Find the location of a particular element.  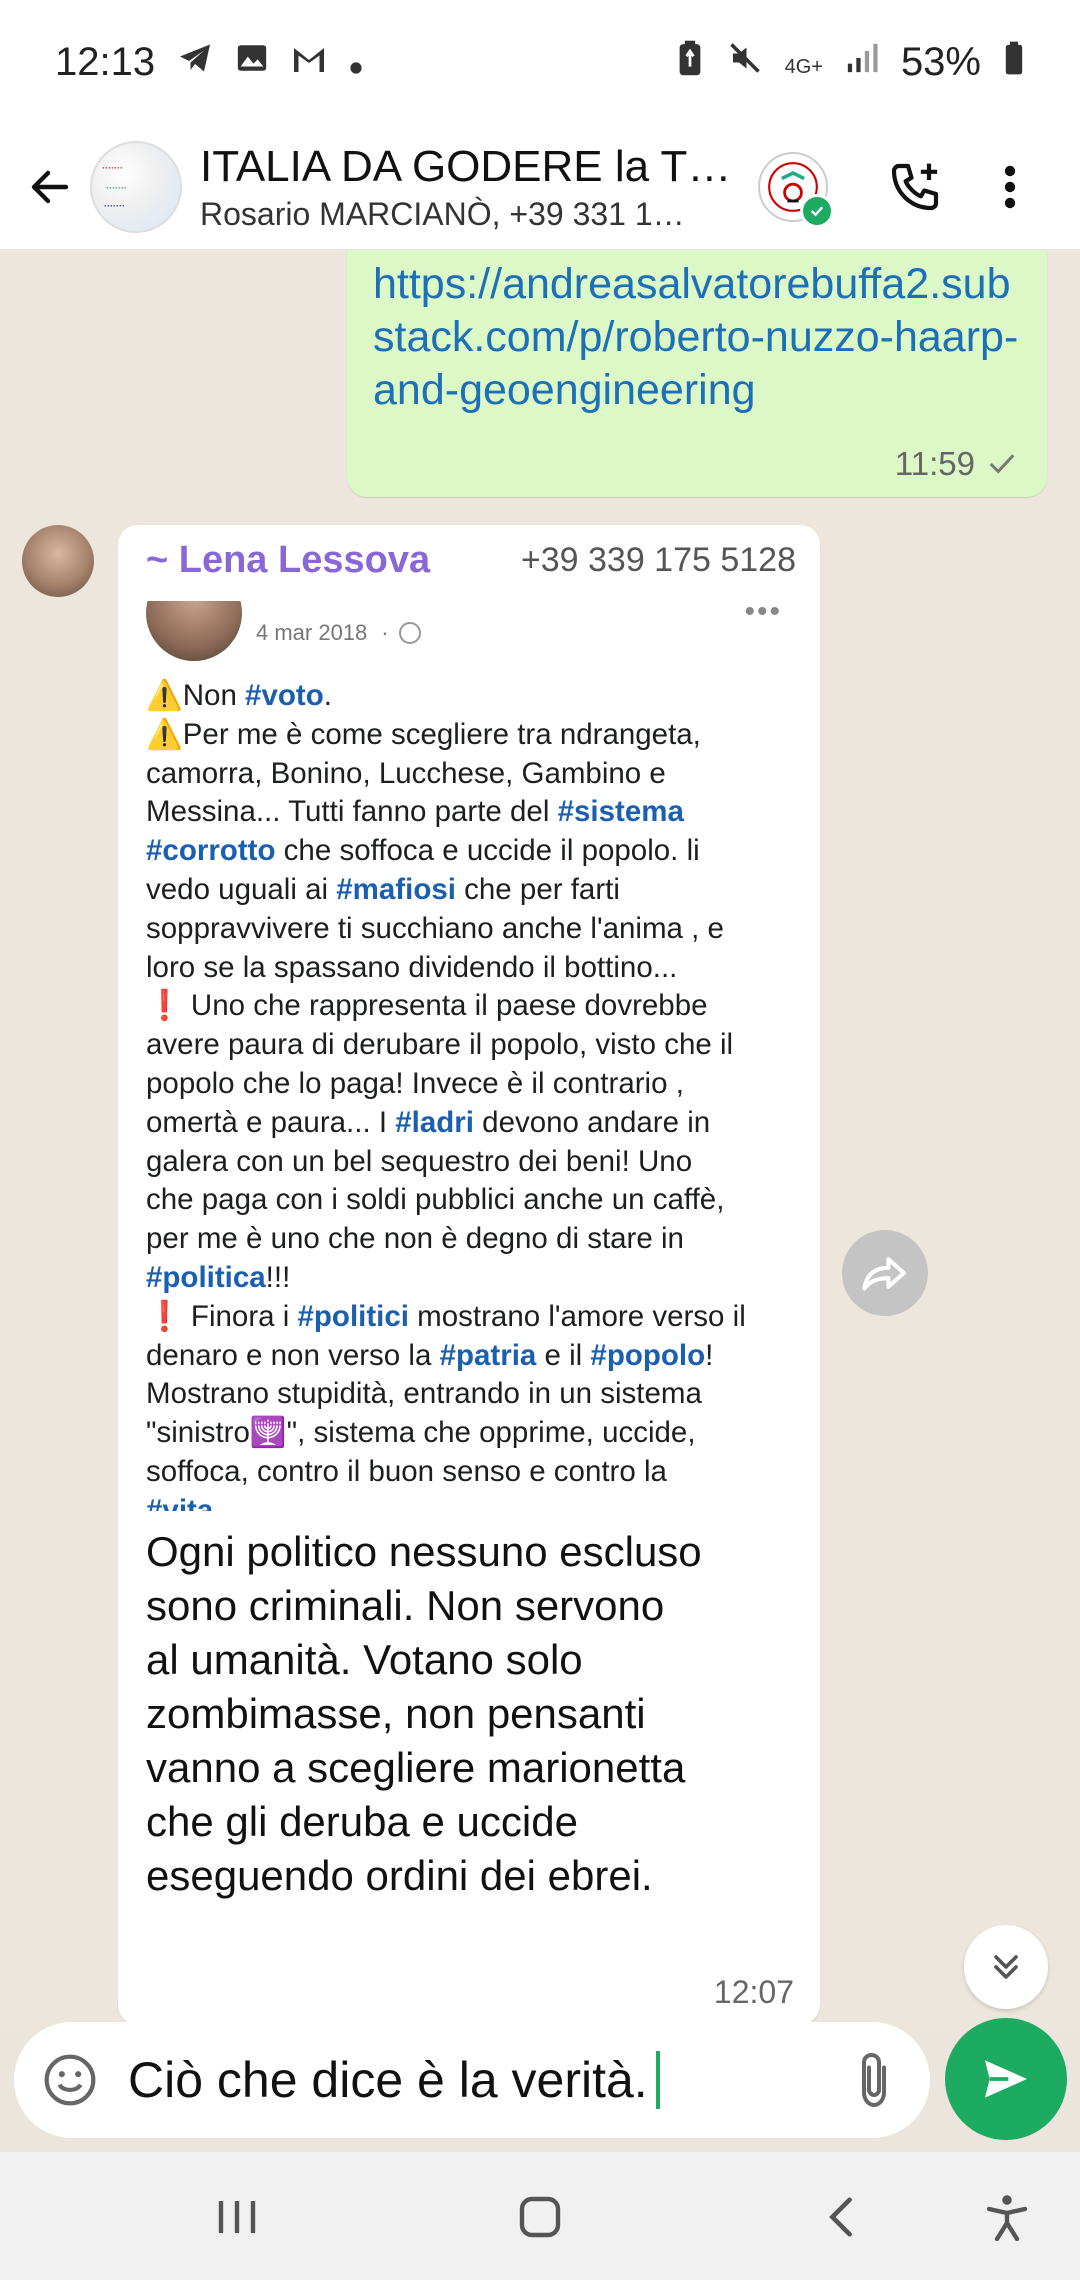

post-author-avatar is located at coordinates (194, 631).